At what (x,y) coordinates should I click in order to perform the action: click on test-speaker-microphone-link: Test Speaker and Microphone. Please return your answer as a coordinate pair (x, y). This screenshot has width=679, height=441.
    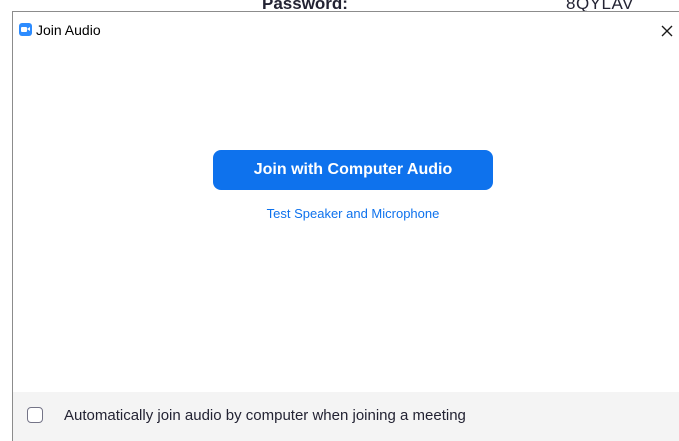
    Looking at the image, I should click on (353, 213).